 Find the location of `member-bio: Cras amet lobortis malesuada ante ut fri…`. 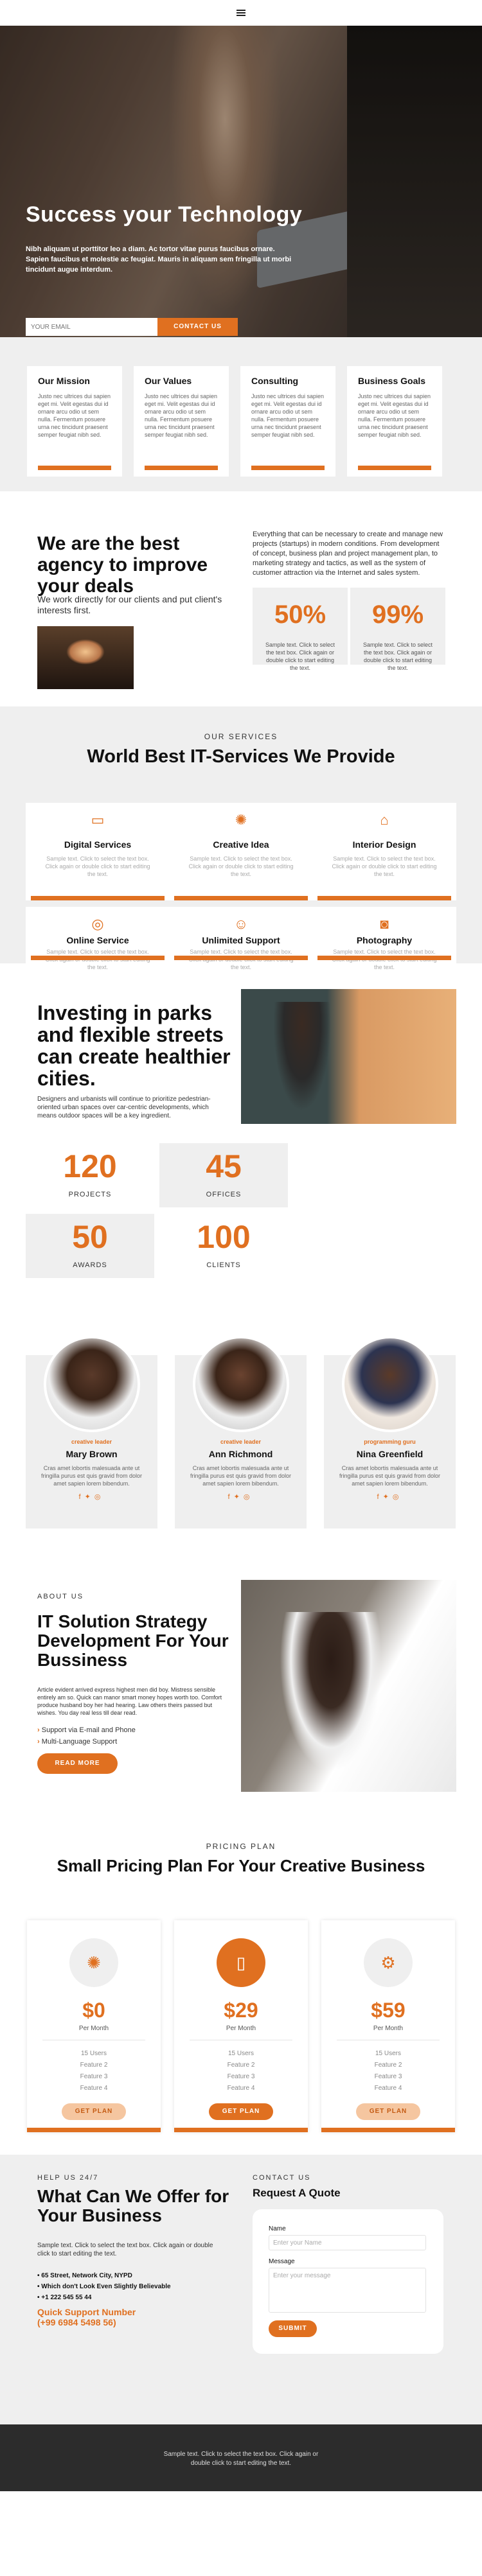

member-bio: Cras amet lobortis malesuada ante ut fri… is located at coordinates (390, 1476).